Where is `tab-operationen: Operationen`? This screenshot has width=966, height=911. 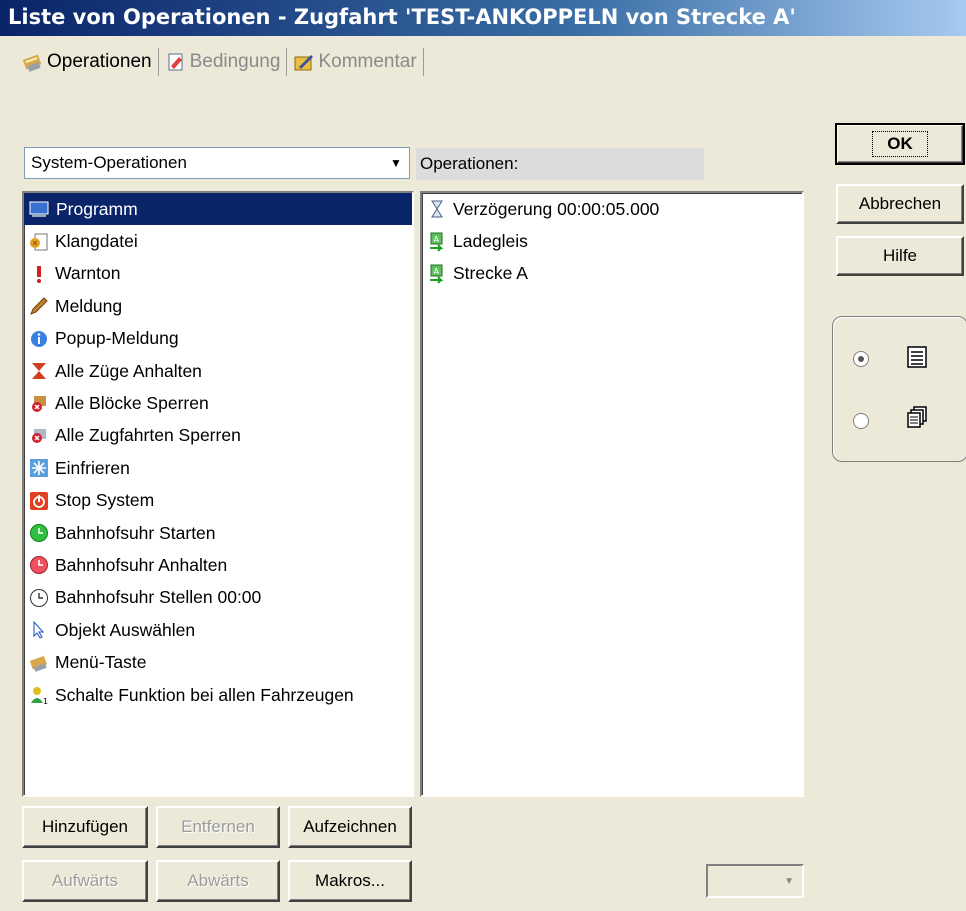 tab-operationen: Operationen is located at coordinates (87, 62).